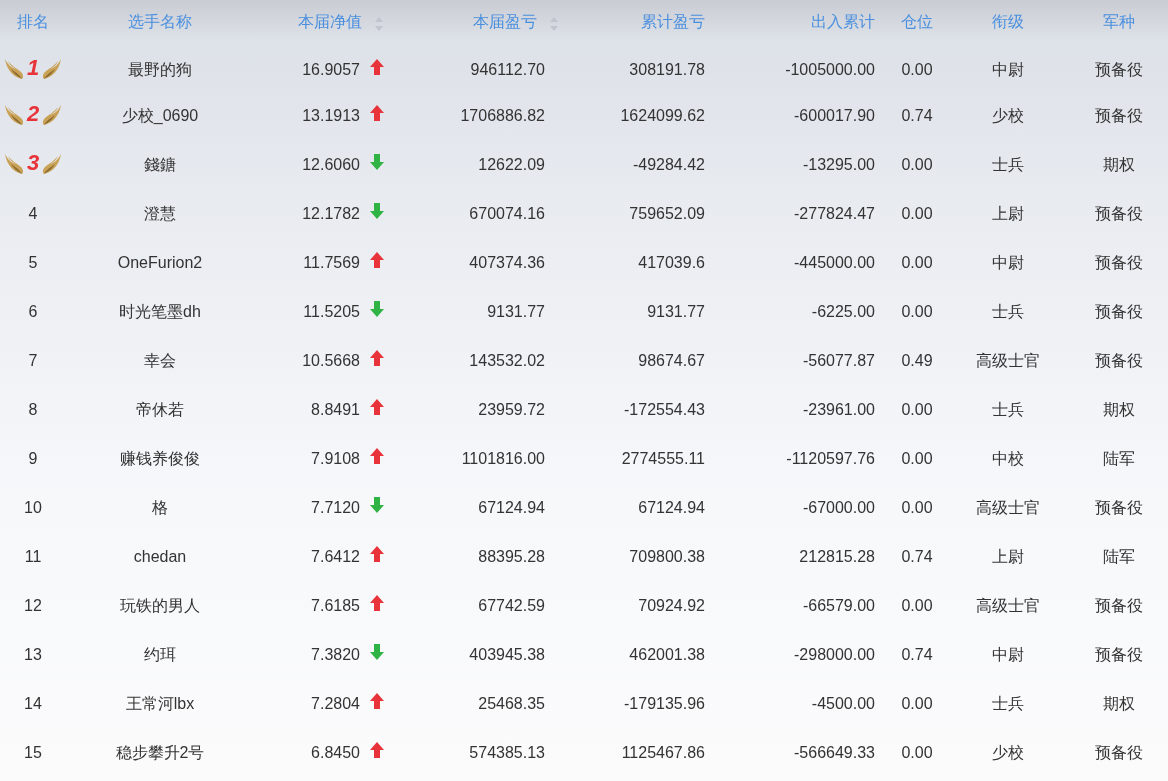 The height and width of the screenshot is (781, 1168). Describe the element at coordinates (160, 507) in the screenshot. I see `player-name: 格` at that location.